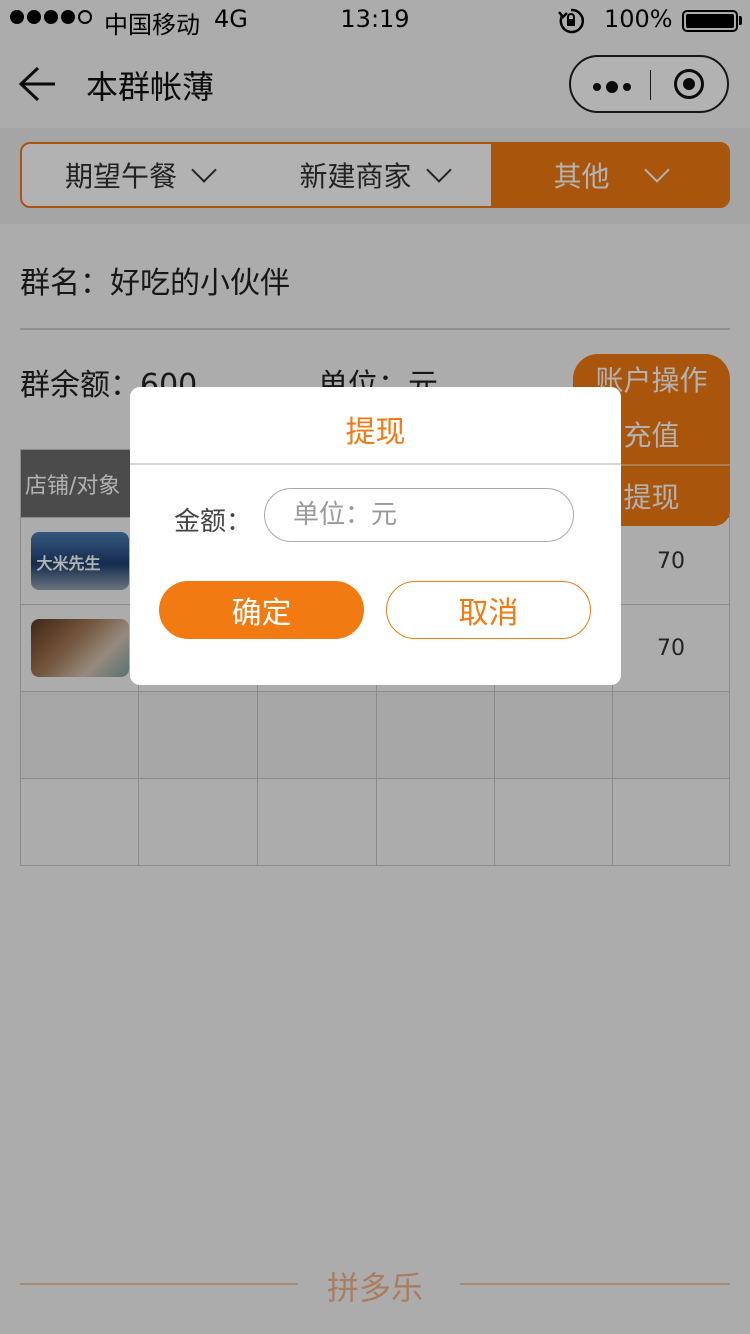 This screenshot has height=1334, width=750. I want to click on dialog-title: 提现, so click(375, 432).